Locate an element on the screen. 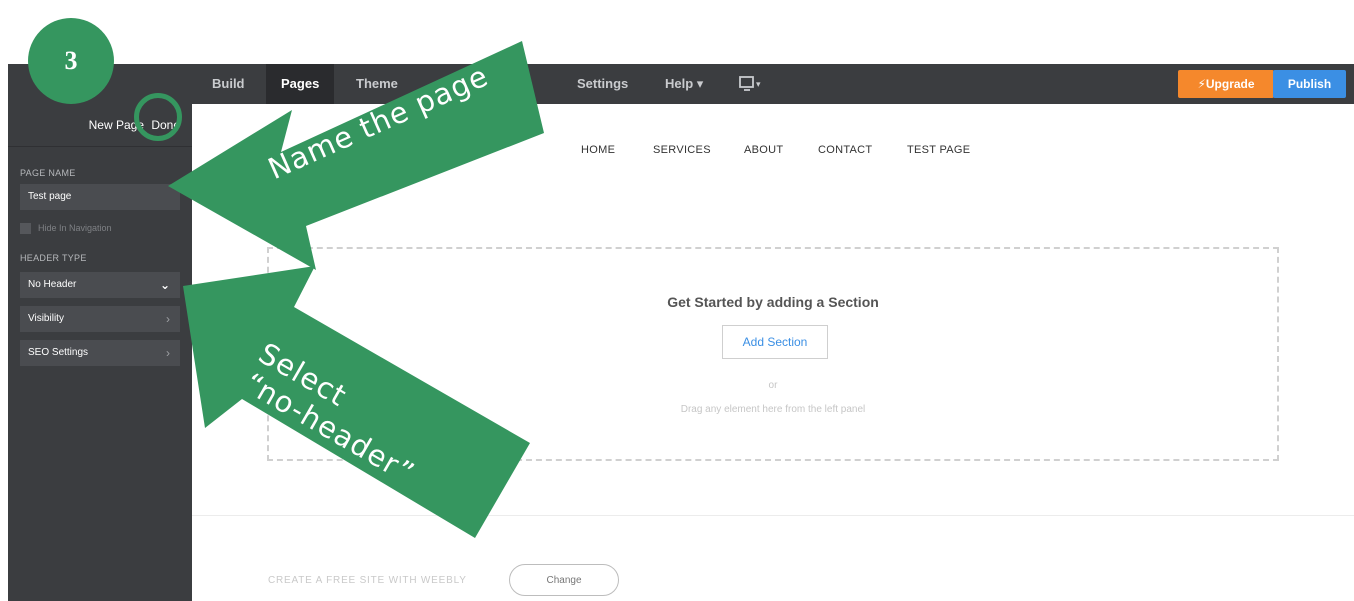 This screenshot has height=601, width=1354. seo-settings-label: SEO Settings is located at coordinates (58, 352).